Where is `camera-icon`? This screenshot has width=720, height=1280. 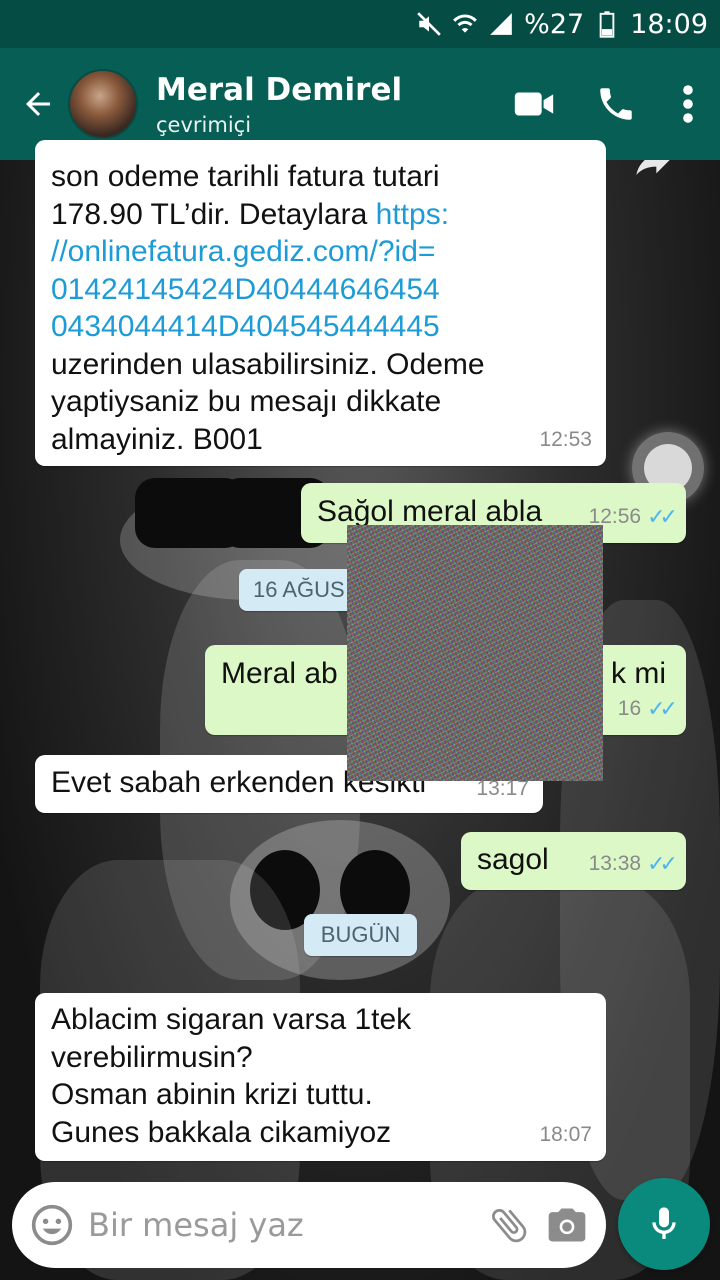
camera-icon is located at coordinates (567, 1225).